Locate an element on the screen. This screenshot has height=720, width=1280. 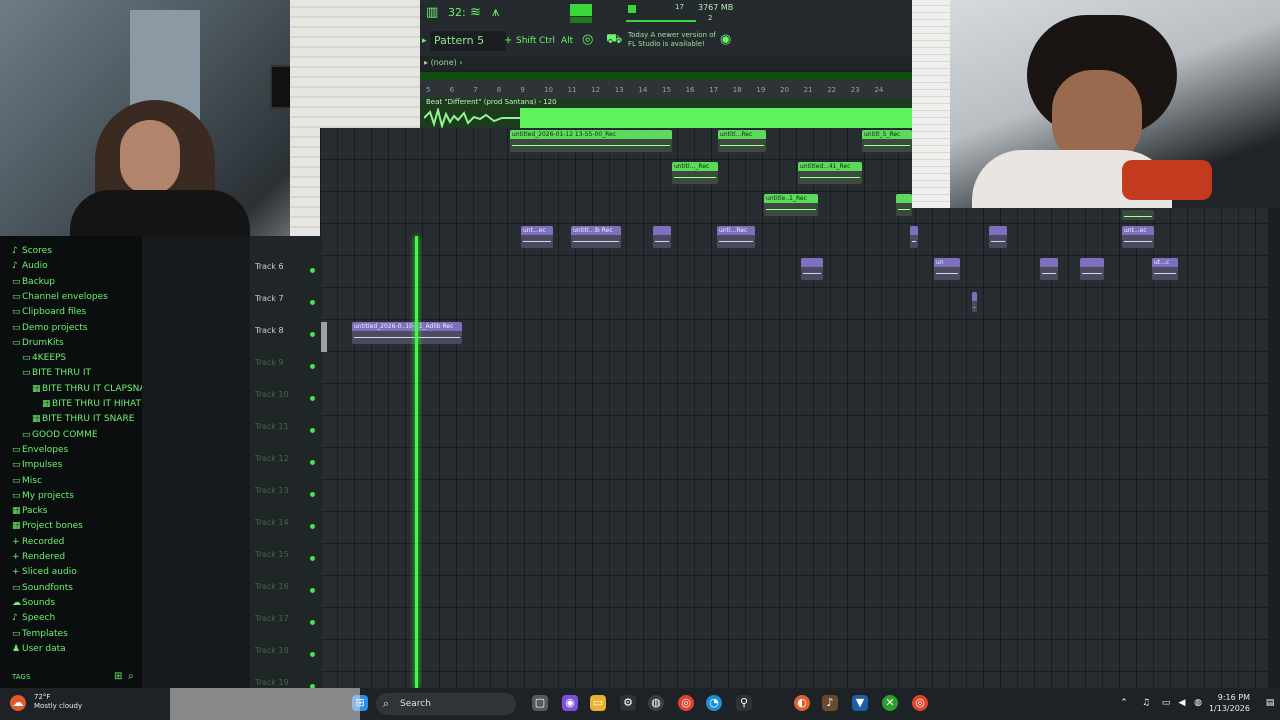
clip-vocal-2: untitl...Rec is located at coordinates (742, 141).